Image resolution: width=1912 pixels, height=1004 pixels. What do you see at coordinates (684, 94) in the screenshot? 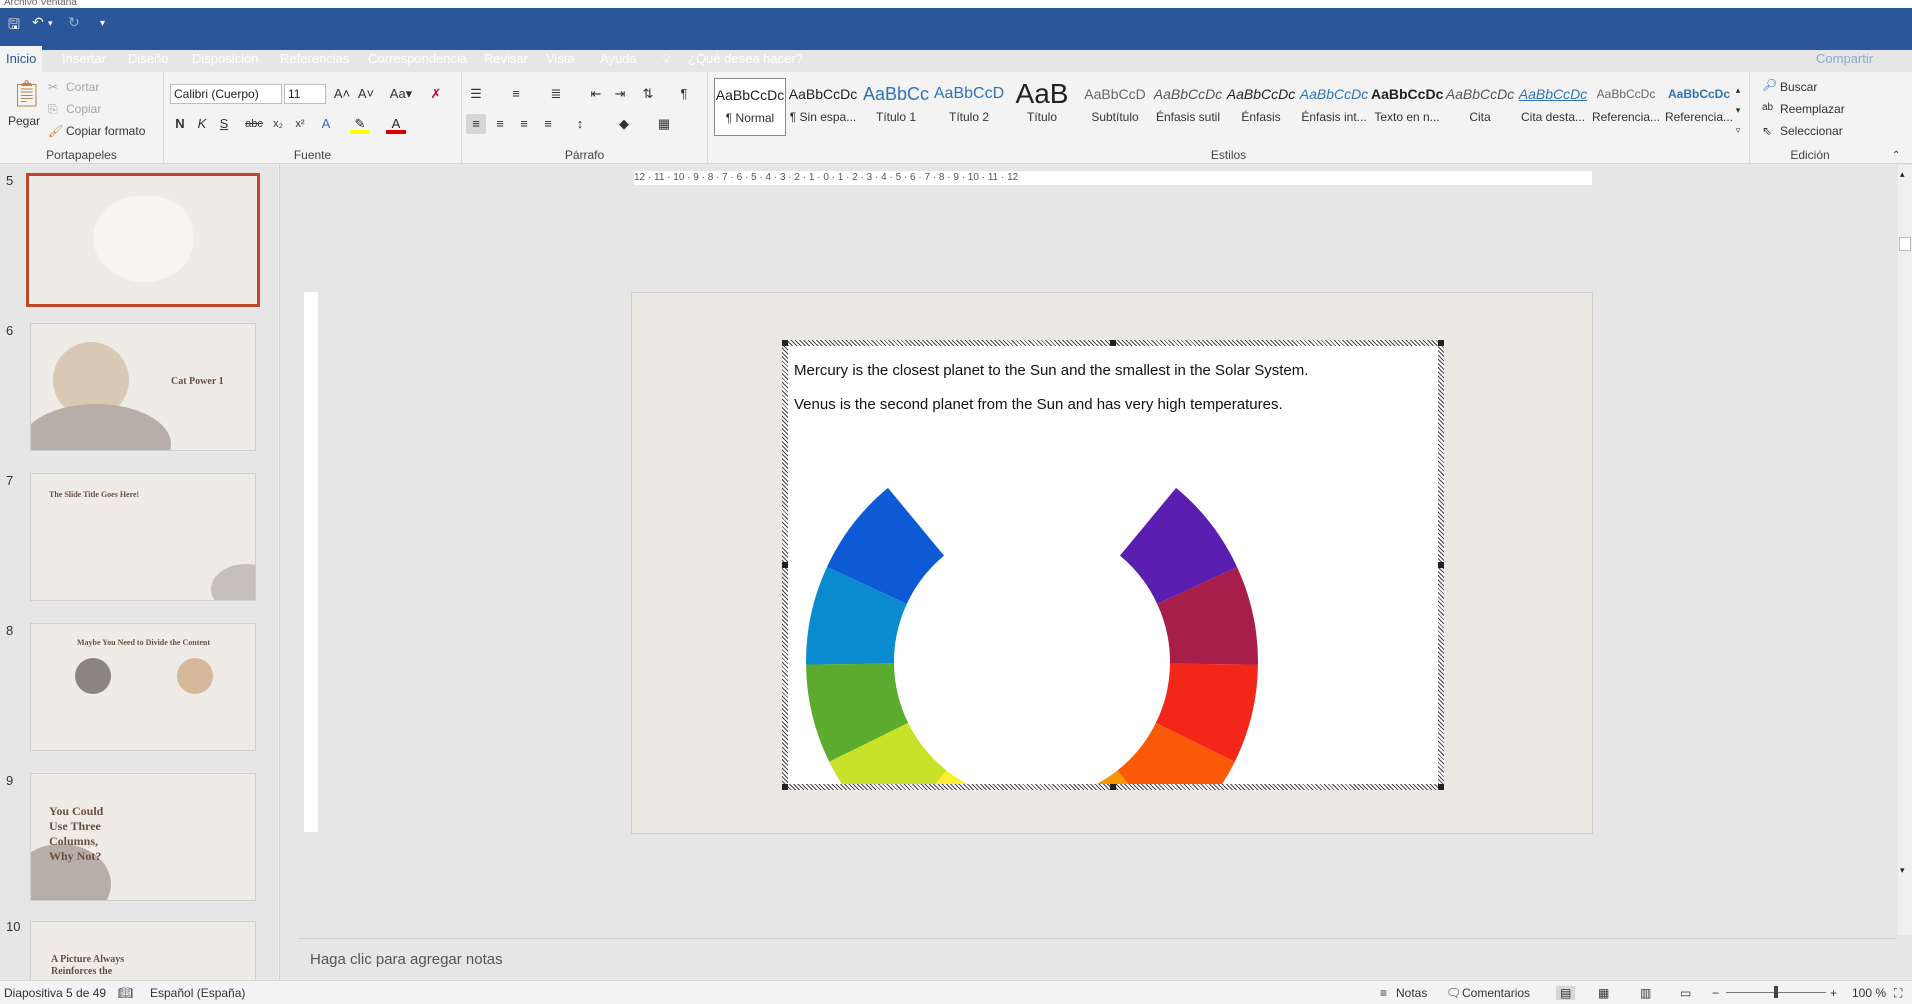
I see `show-marks-icon: ¶` at bounding box center [684, 94].